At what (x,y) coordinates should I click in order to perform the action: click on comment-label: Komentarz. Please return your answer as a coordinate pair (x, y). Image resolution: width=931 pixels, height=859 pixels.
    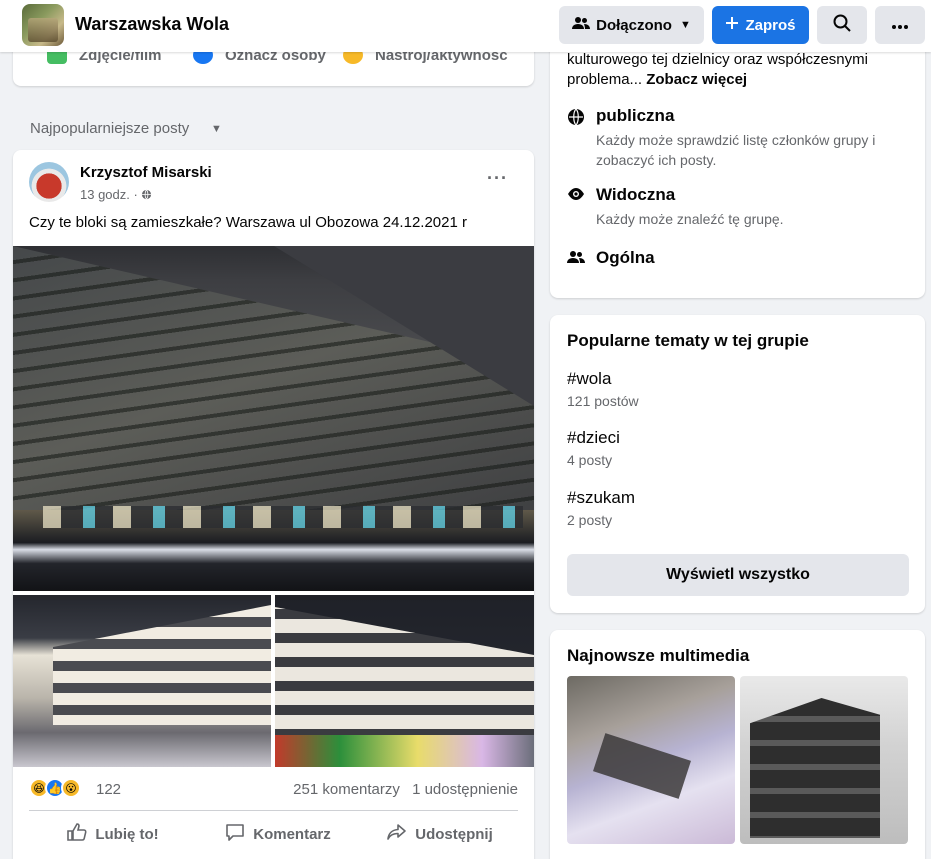
    Looking at the image, I should click on (292, 834).